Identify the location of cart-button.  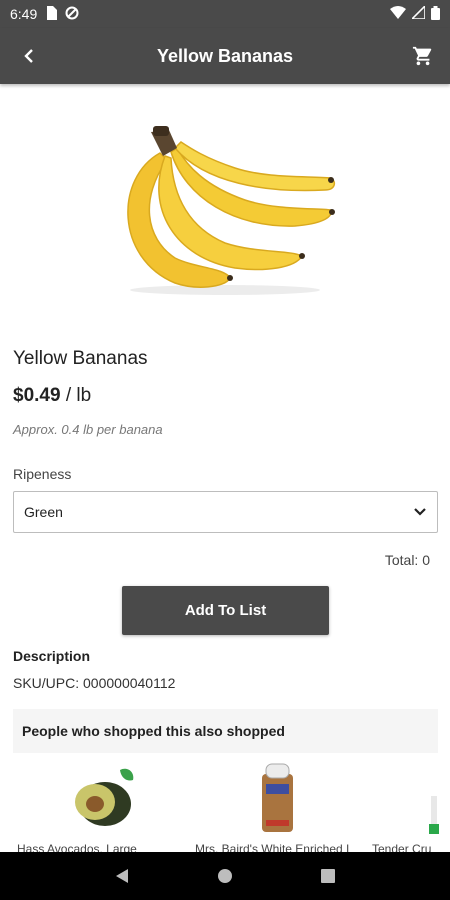
(423, 56).